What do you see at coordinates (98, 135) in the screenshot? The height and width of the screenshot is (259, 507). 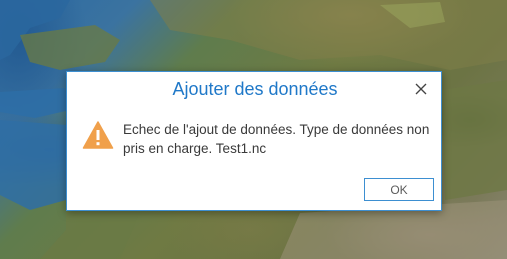 I see `warning-icon` at bounding box center [98, 135].